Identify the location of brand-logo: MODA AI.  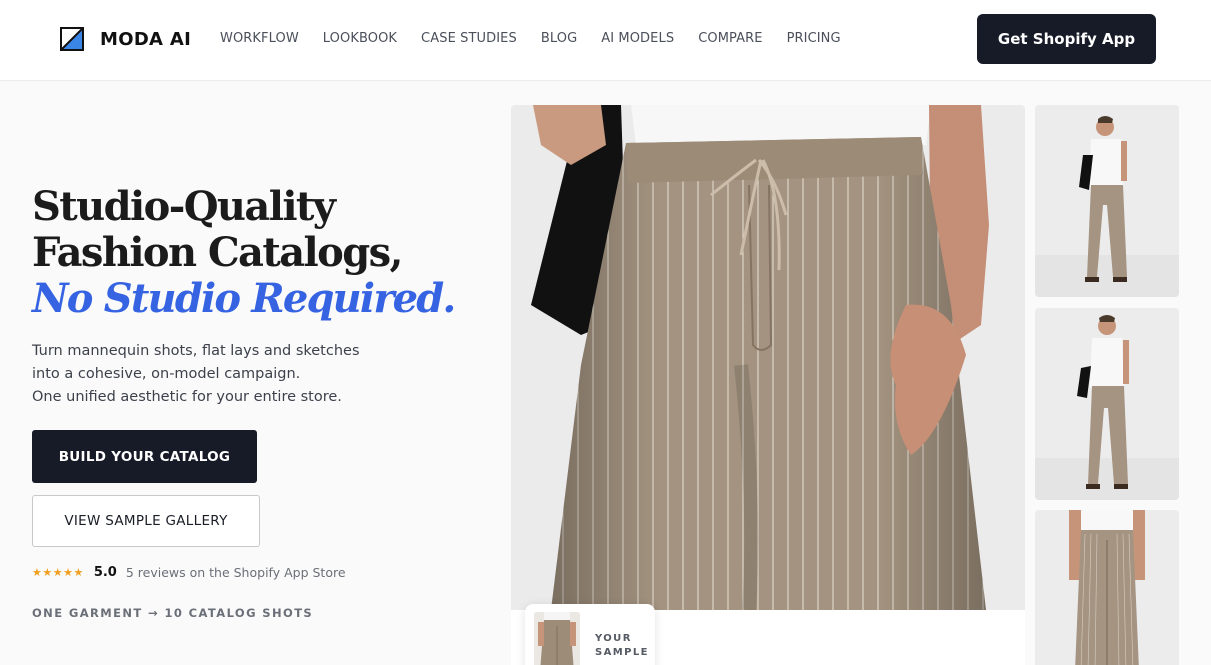
(125, 39).